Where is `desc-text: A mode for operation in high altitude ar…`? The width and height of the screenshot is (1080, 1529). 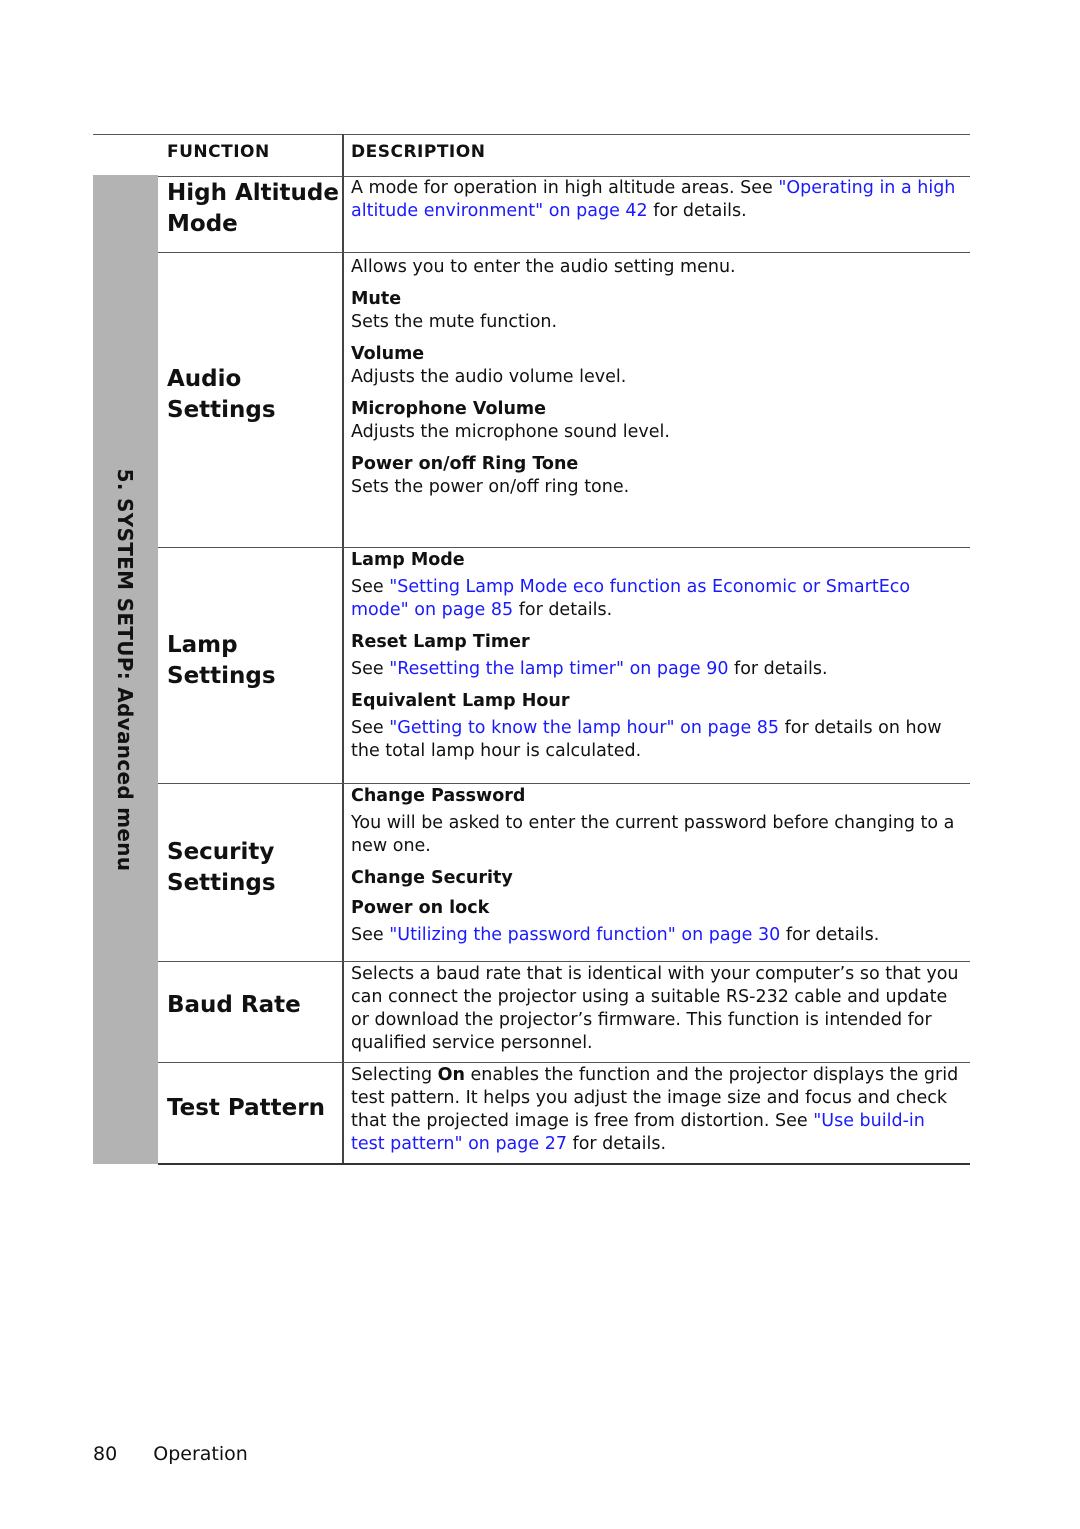
desc-text: A mode for operation in high altitude ar… is located at coordinates (565, 188).